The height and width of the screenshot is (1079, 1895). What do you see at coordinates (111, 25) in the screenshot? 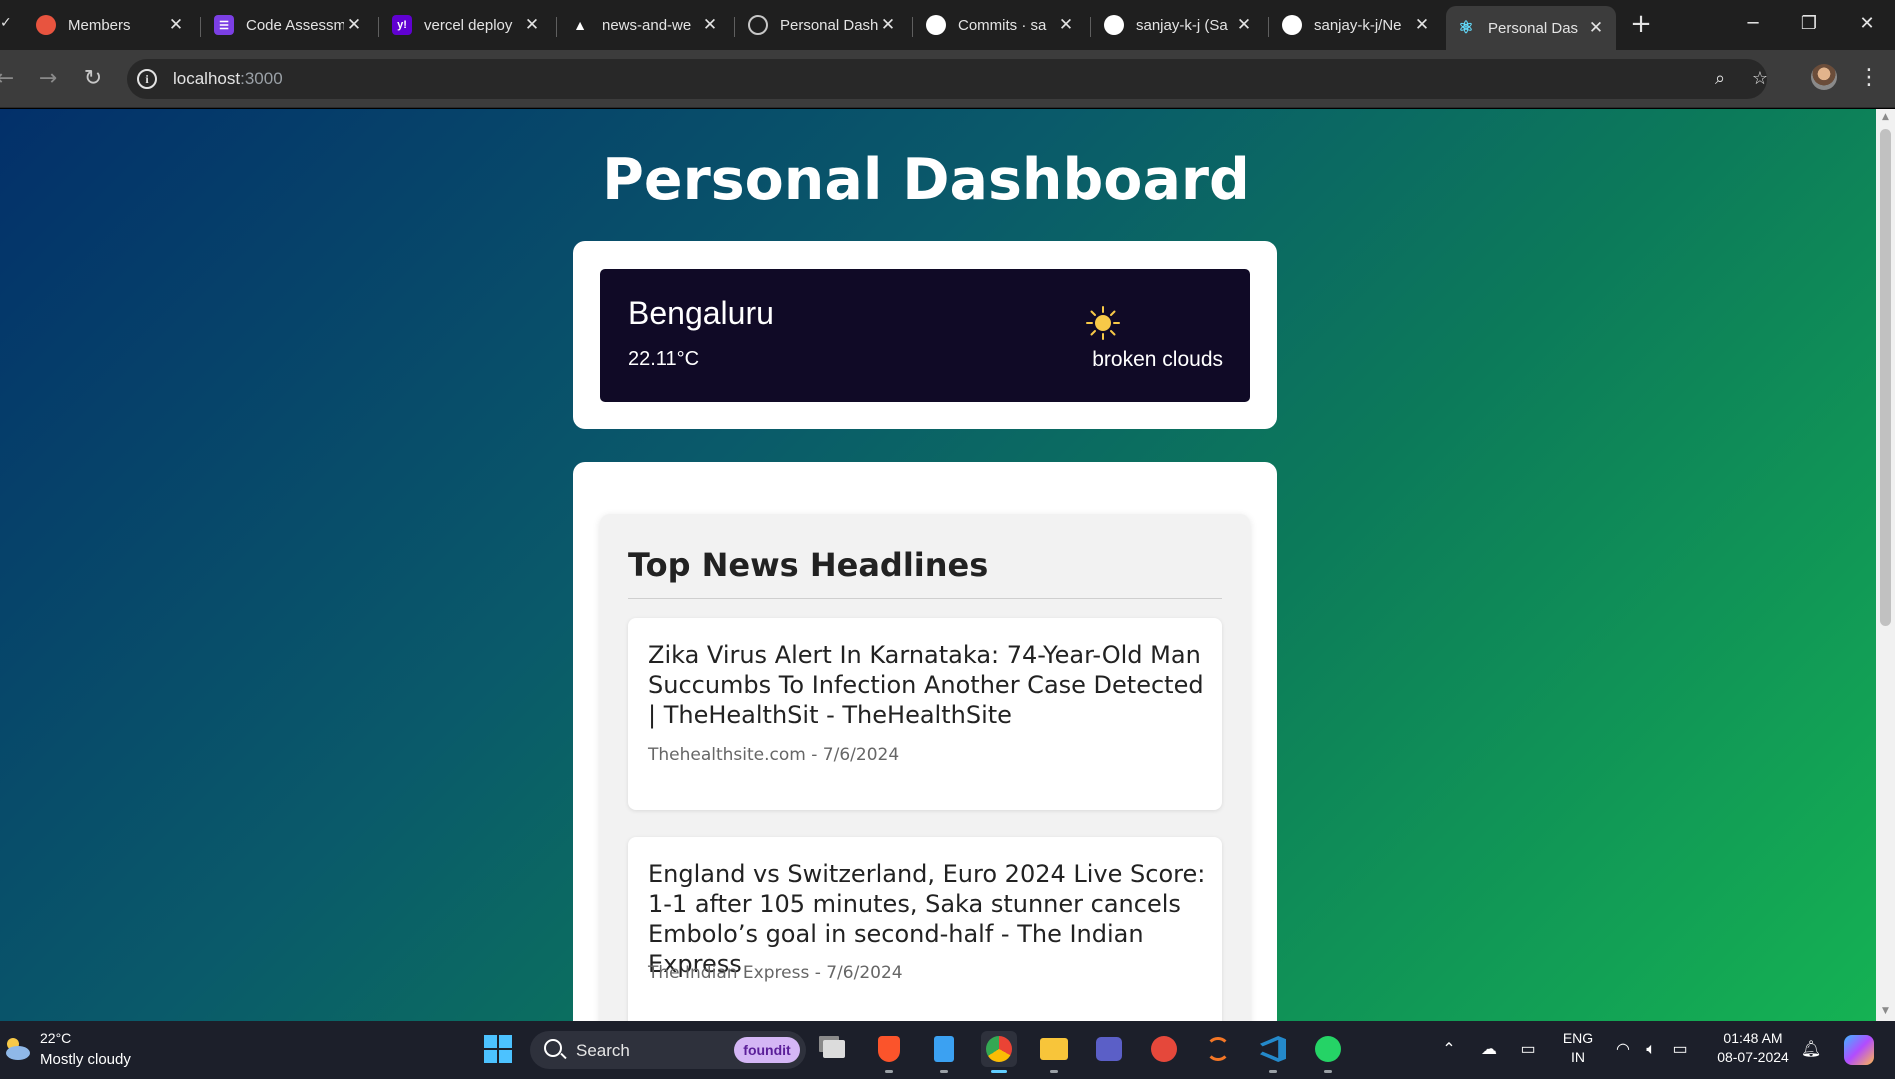
I see `tab-members: Members ✕` at bounding box center [111, 25].